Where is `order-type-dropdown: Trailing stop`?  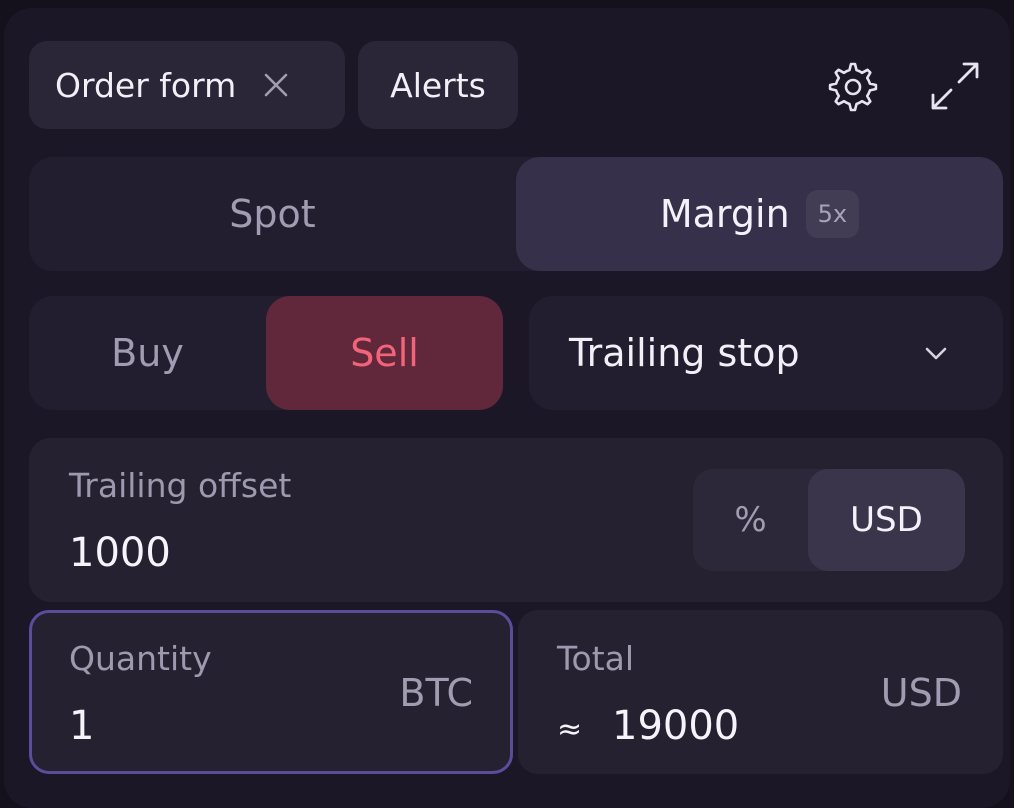
order-type-dropdown: Trailing stop is located at coordinates (766, 353).